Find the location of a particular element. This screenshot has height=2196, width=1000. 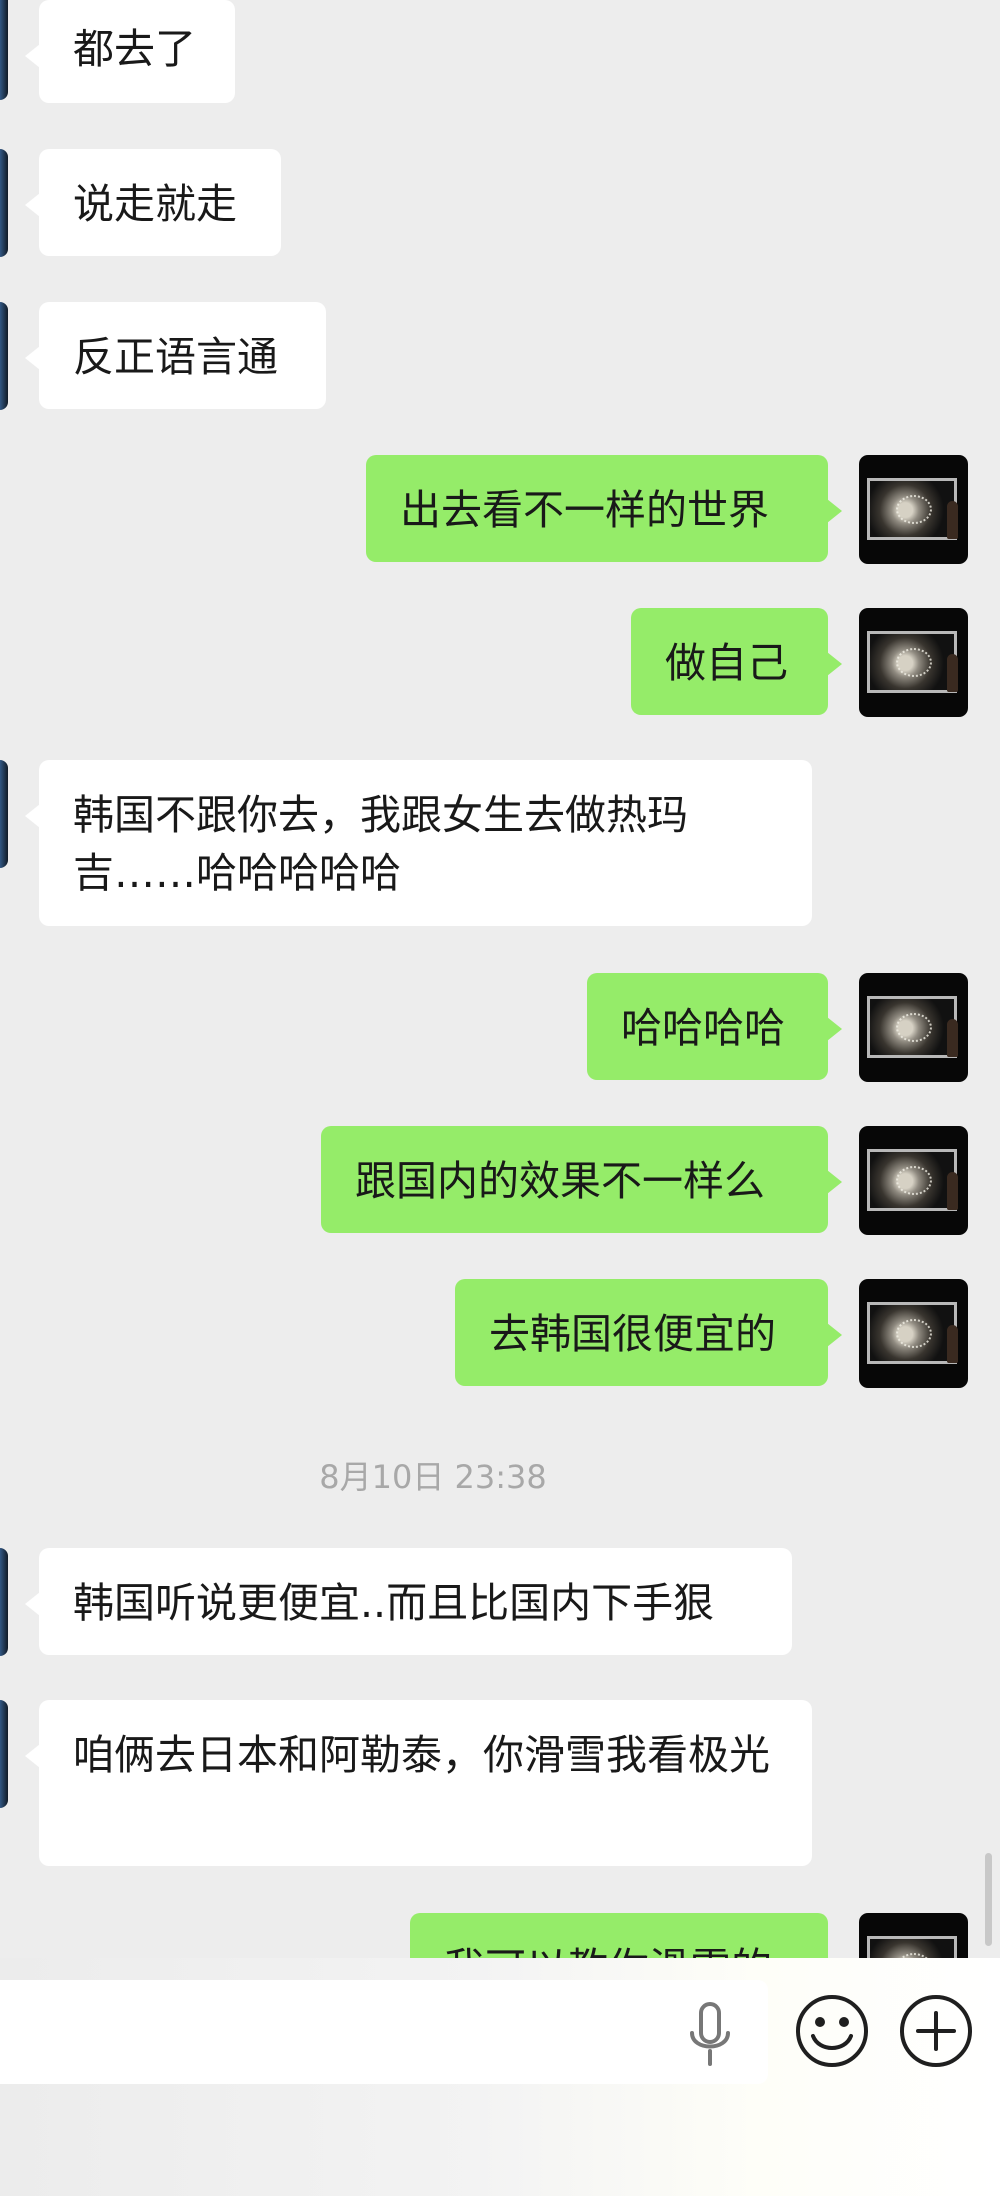

incoming-message-bubble: 都去了 is located at coordinates (130, 51).